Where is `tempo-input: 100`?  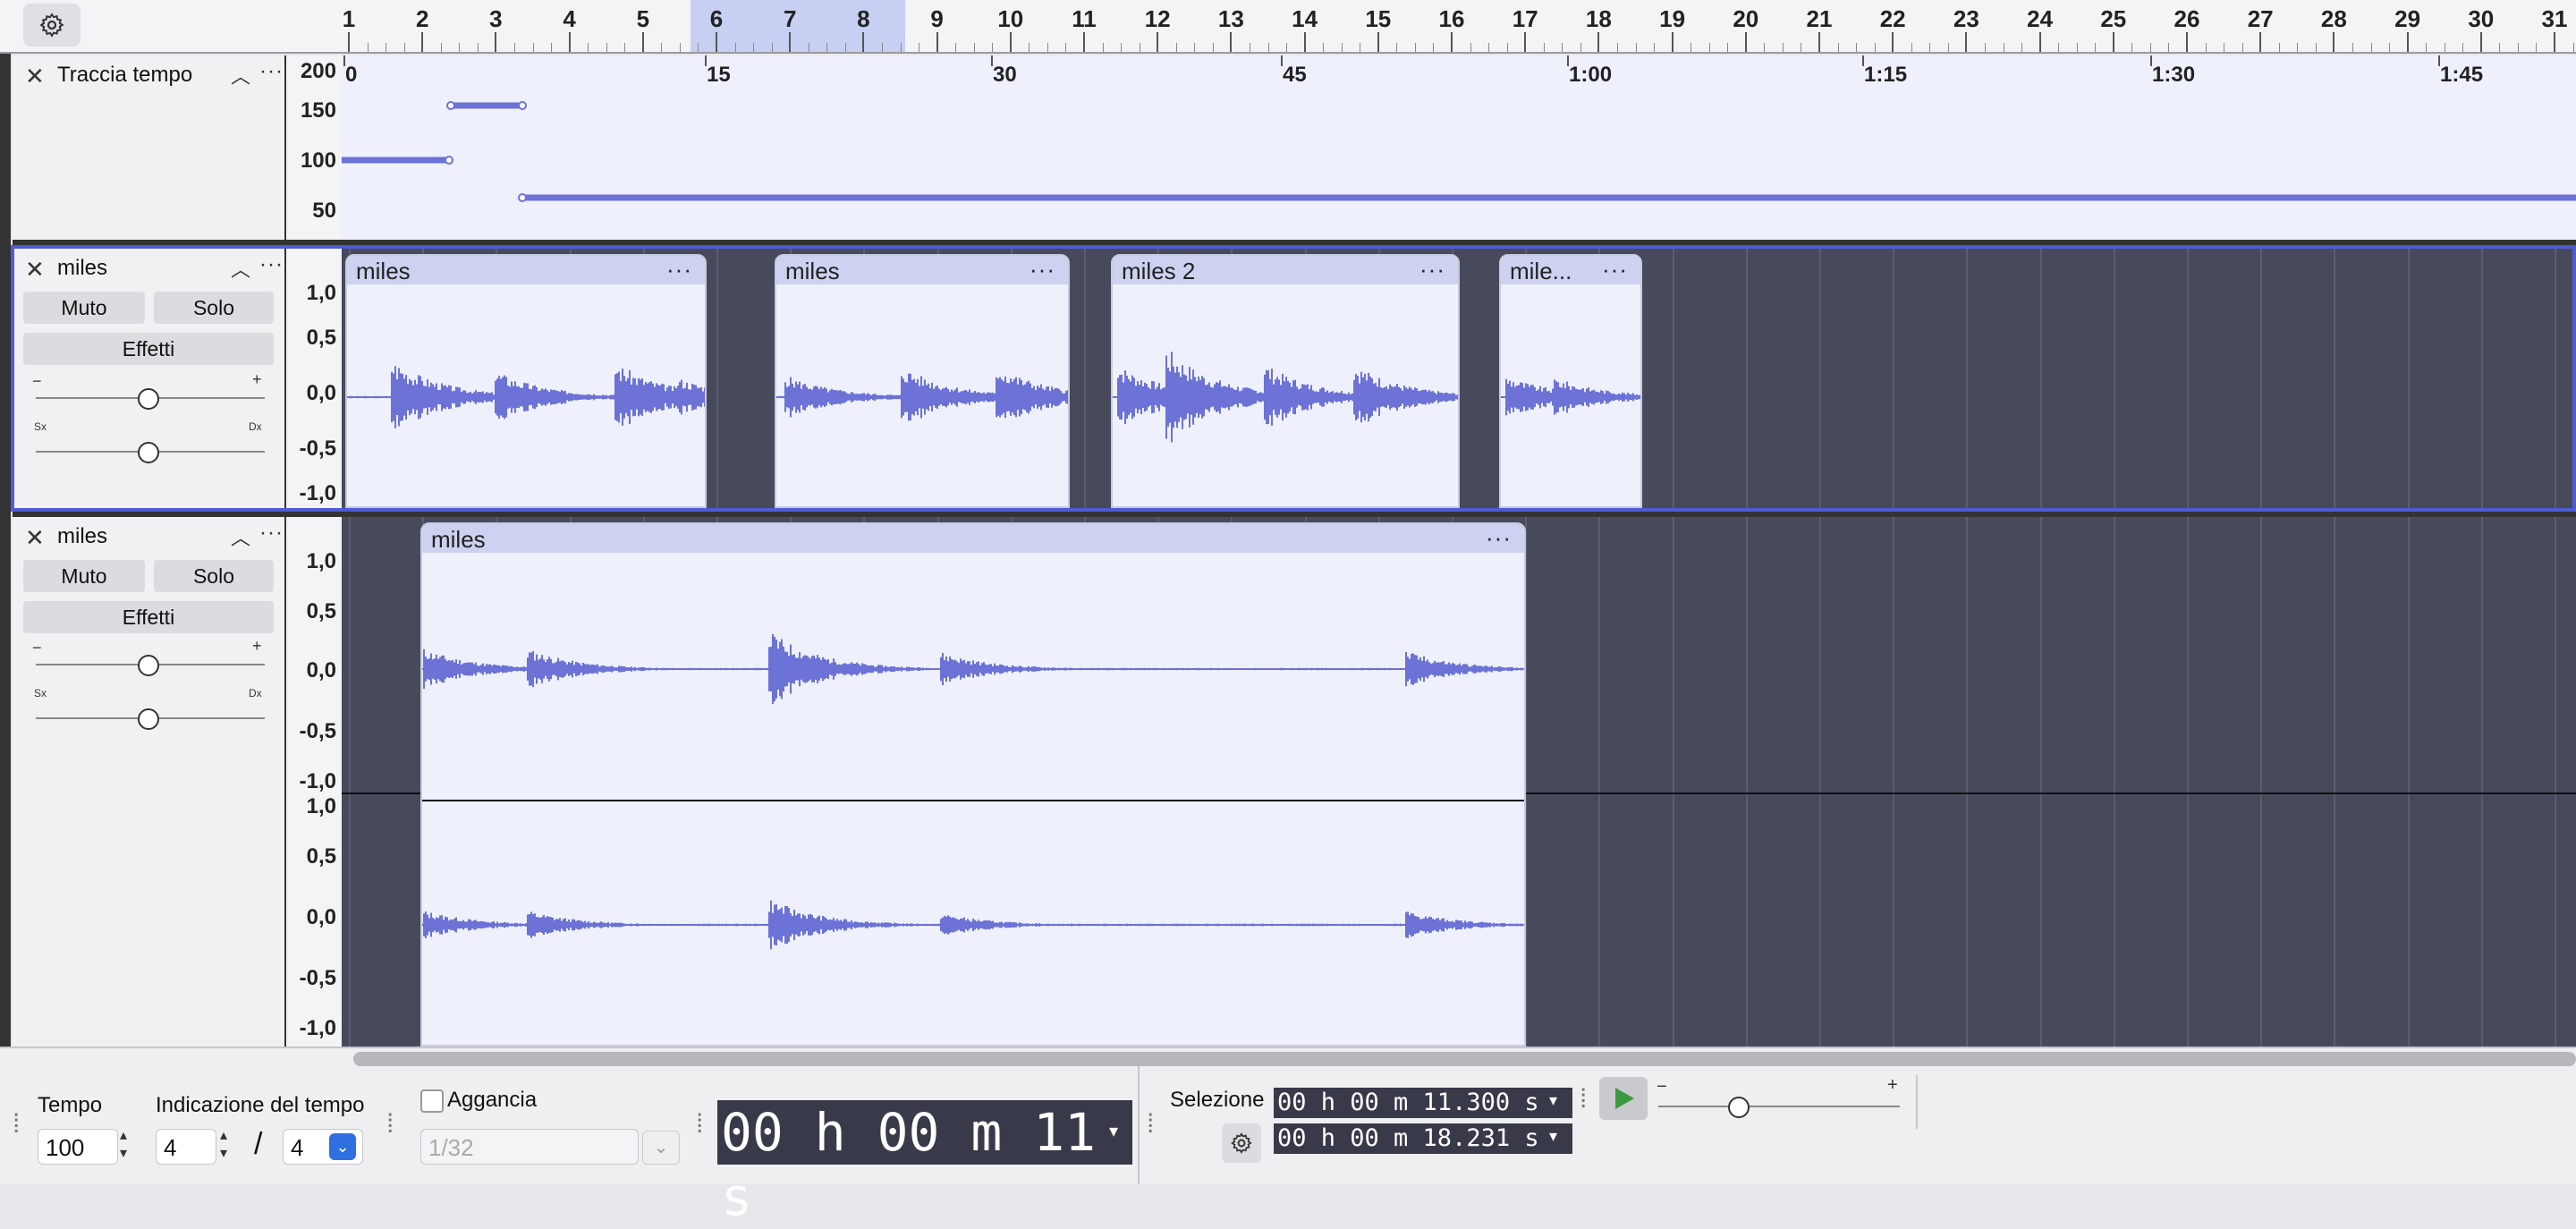 tempo-input: 100 is located at coordinates (78, 1147).